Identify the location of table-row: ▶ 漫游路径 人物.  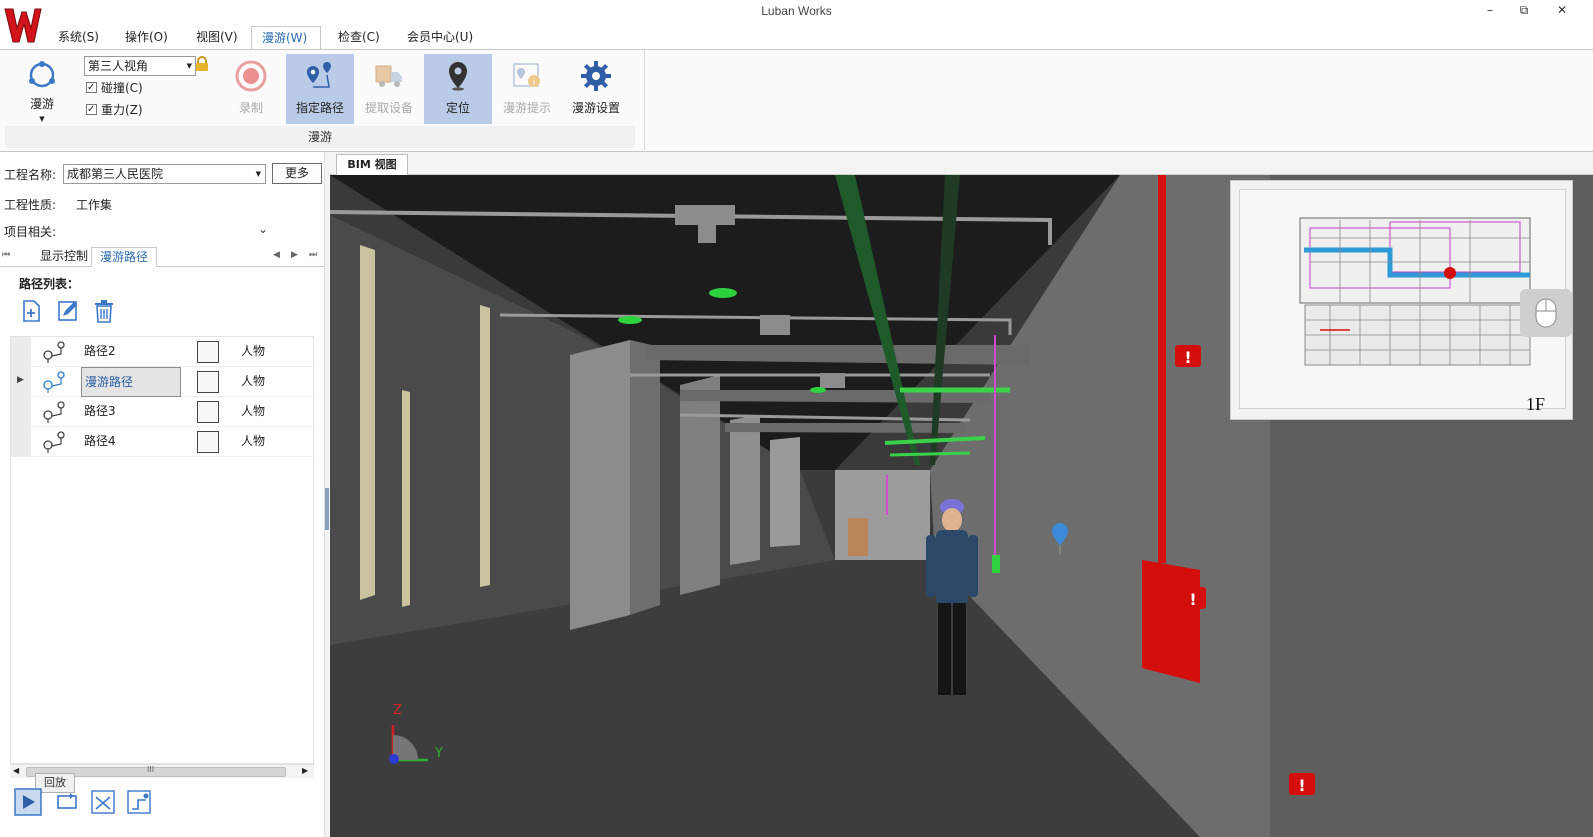
(163, 382).